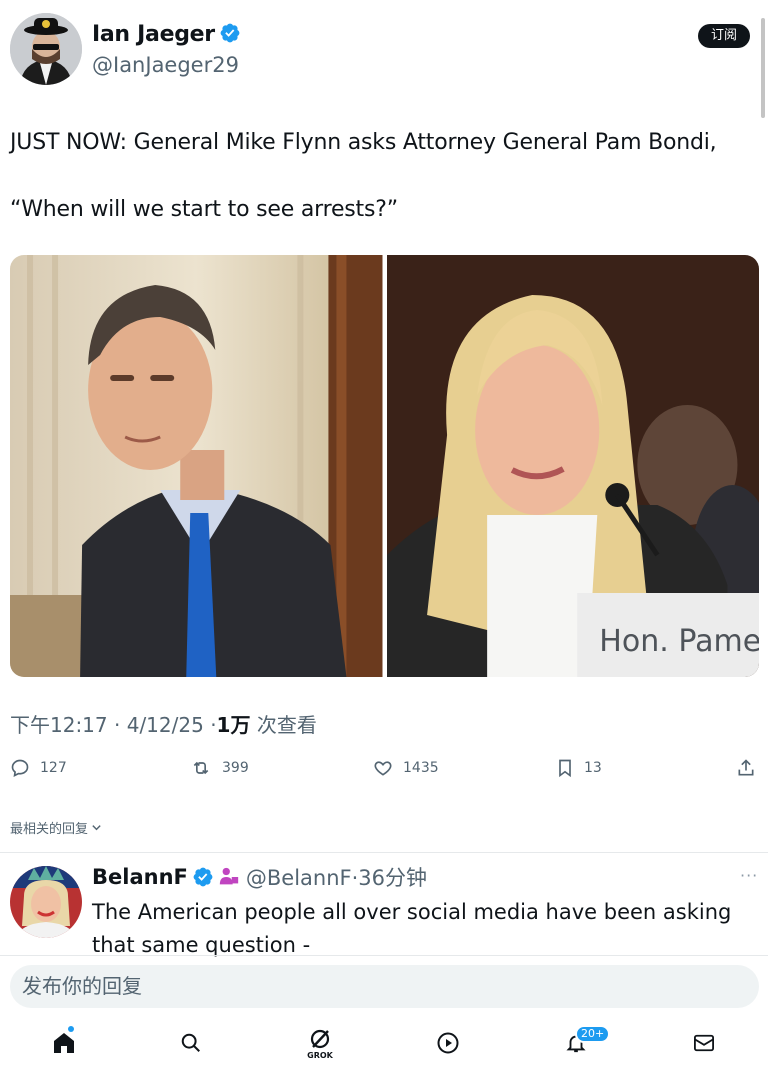 This screenshot has width=768, height=1068. What do you see at coordinates (383, 768) in the screenshot?
I see `heart-icon` at bounding box center [383, 768].